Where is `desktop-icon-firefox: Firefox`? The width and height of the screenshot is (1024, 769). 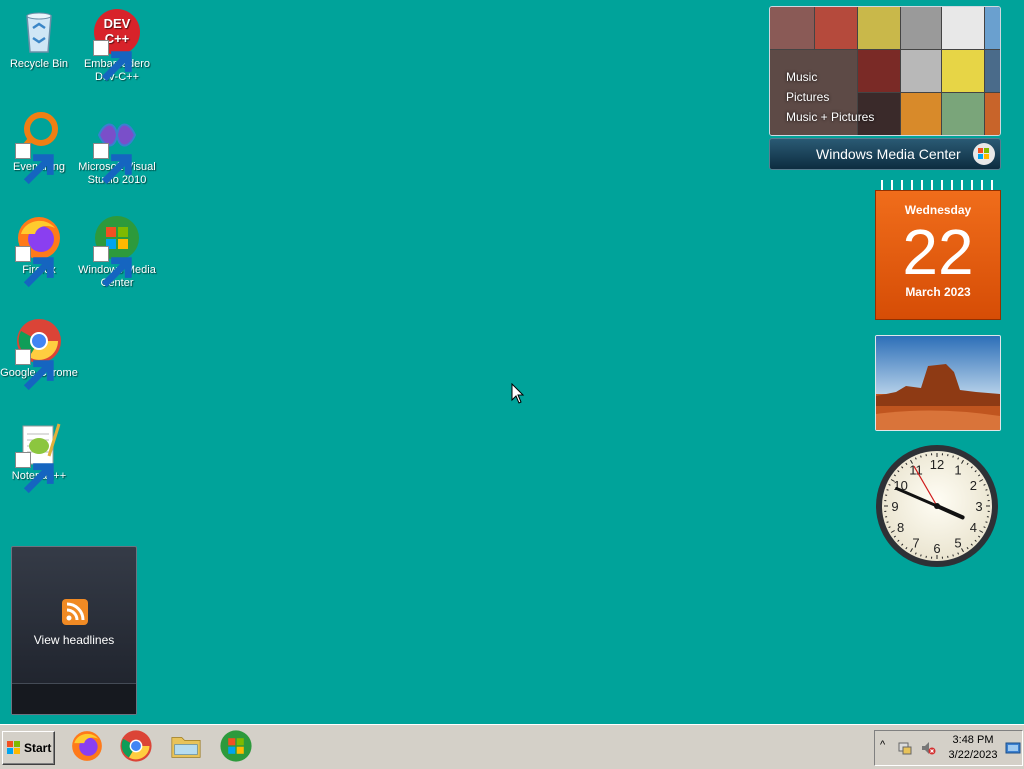
desktop-icon-firefox: Firefox is located at coordinates (39, 245).